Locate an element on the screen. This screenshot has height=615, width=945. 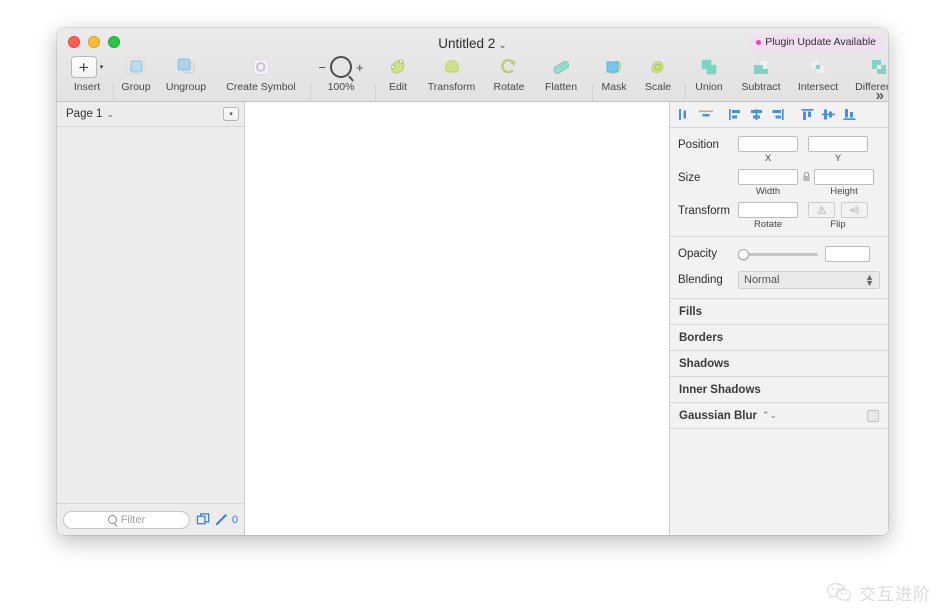
opacity-row: Opacity is located at coordinates (779, 254).